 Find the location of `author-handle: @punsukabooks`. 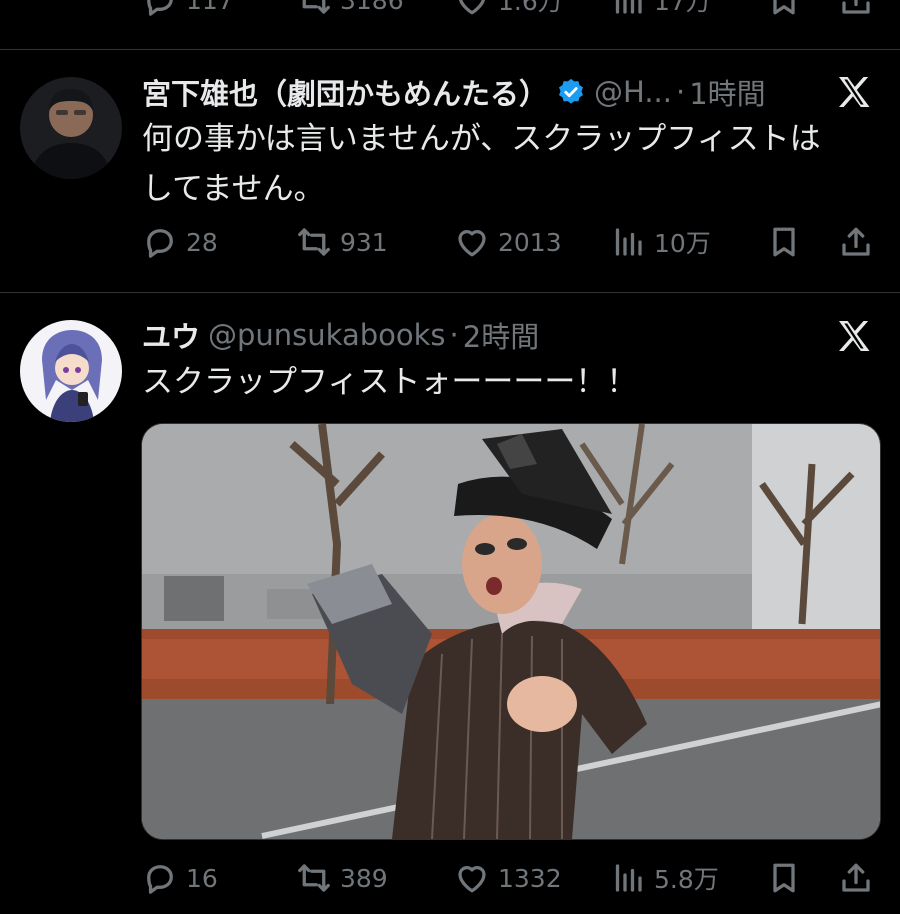

author-handle: @punsukabooks is located at coordinates (327, 335).